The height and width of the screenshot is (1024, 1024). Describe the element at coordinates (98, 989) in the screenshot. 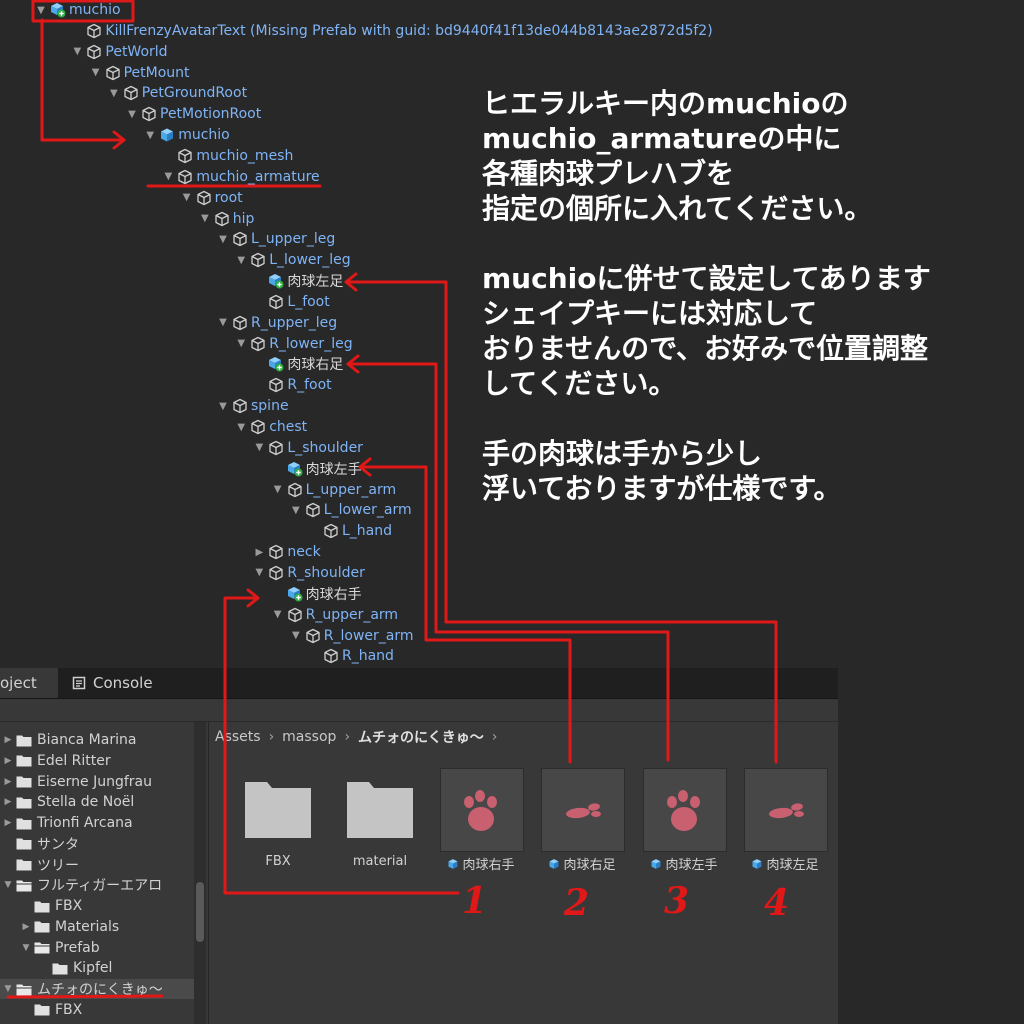

I see `folder-item-selected: ▼ ムチォのにくきゅ〜` at that location.